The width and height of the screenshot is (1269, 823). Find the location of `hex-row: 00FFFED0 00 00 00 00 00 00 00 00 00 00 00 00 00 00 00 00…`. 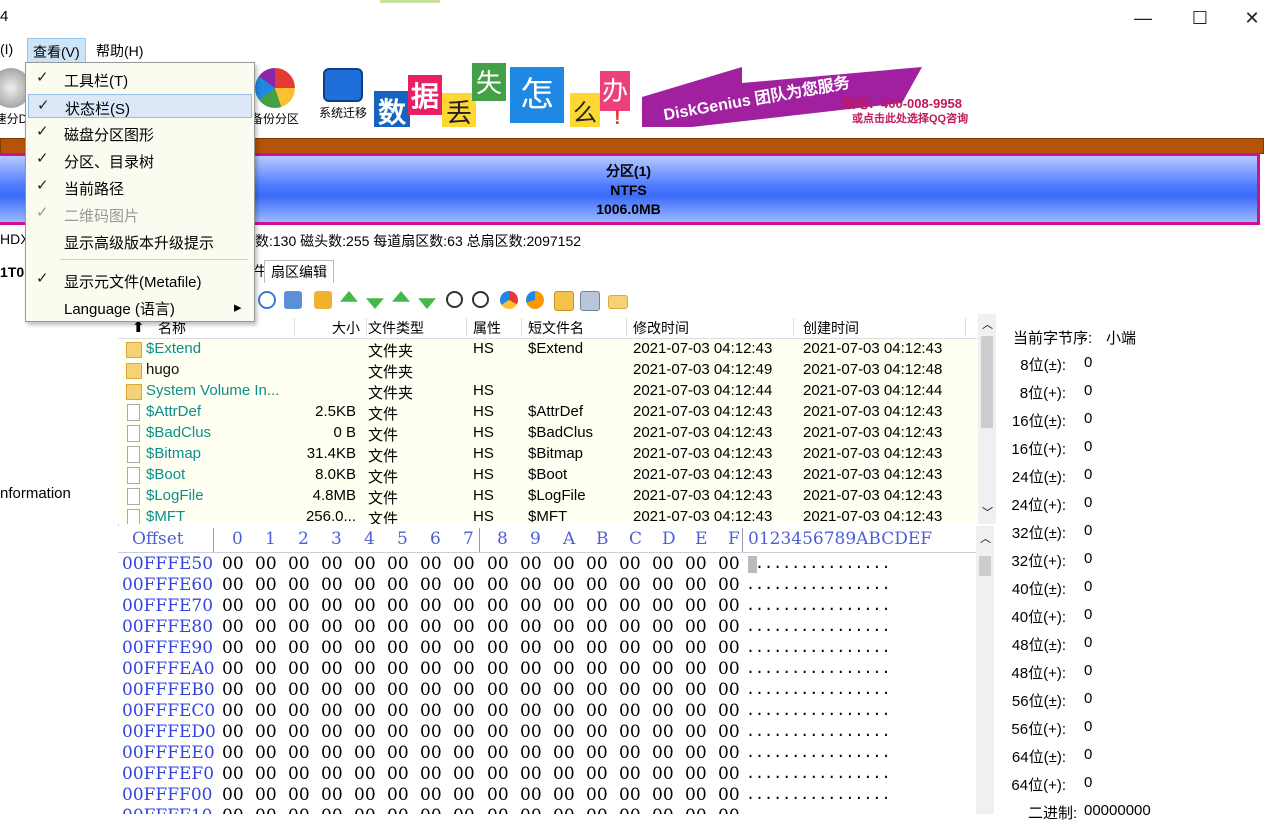

hex-row: 00FFFED0 00 00 00 00 00 00 00 00 00 00 00 00 00 00 00 00… is located at coordinates (548, 732).